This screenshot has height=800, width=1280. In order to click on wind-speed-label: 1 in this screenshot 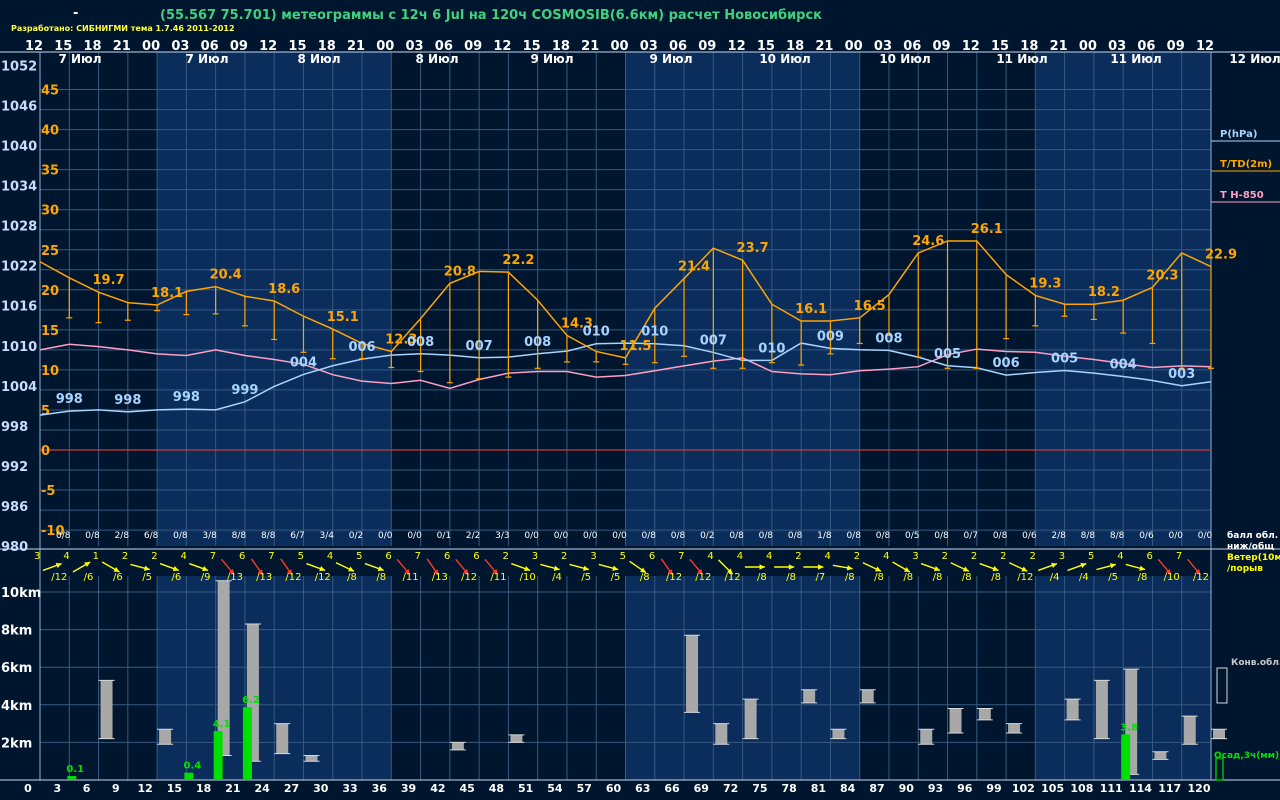, I will do `click(96, 556)`.